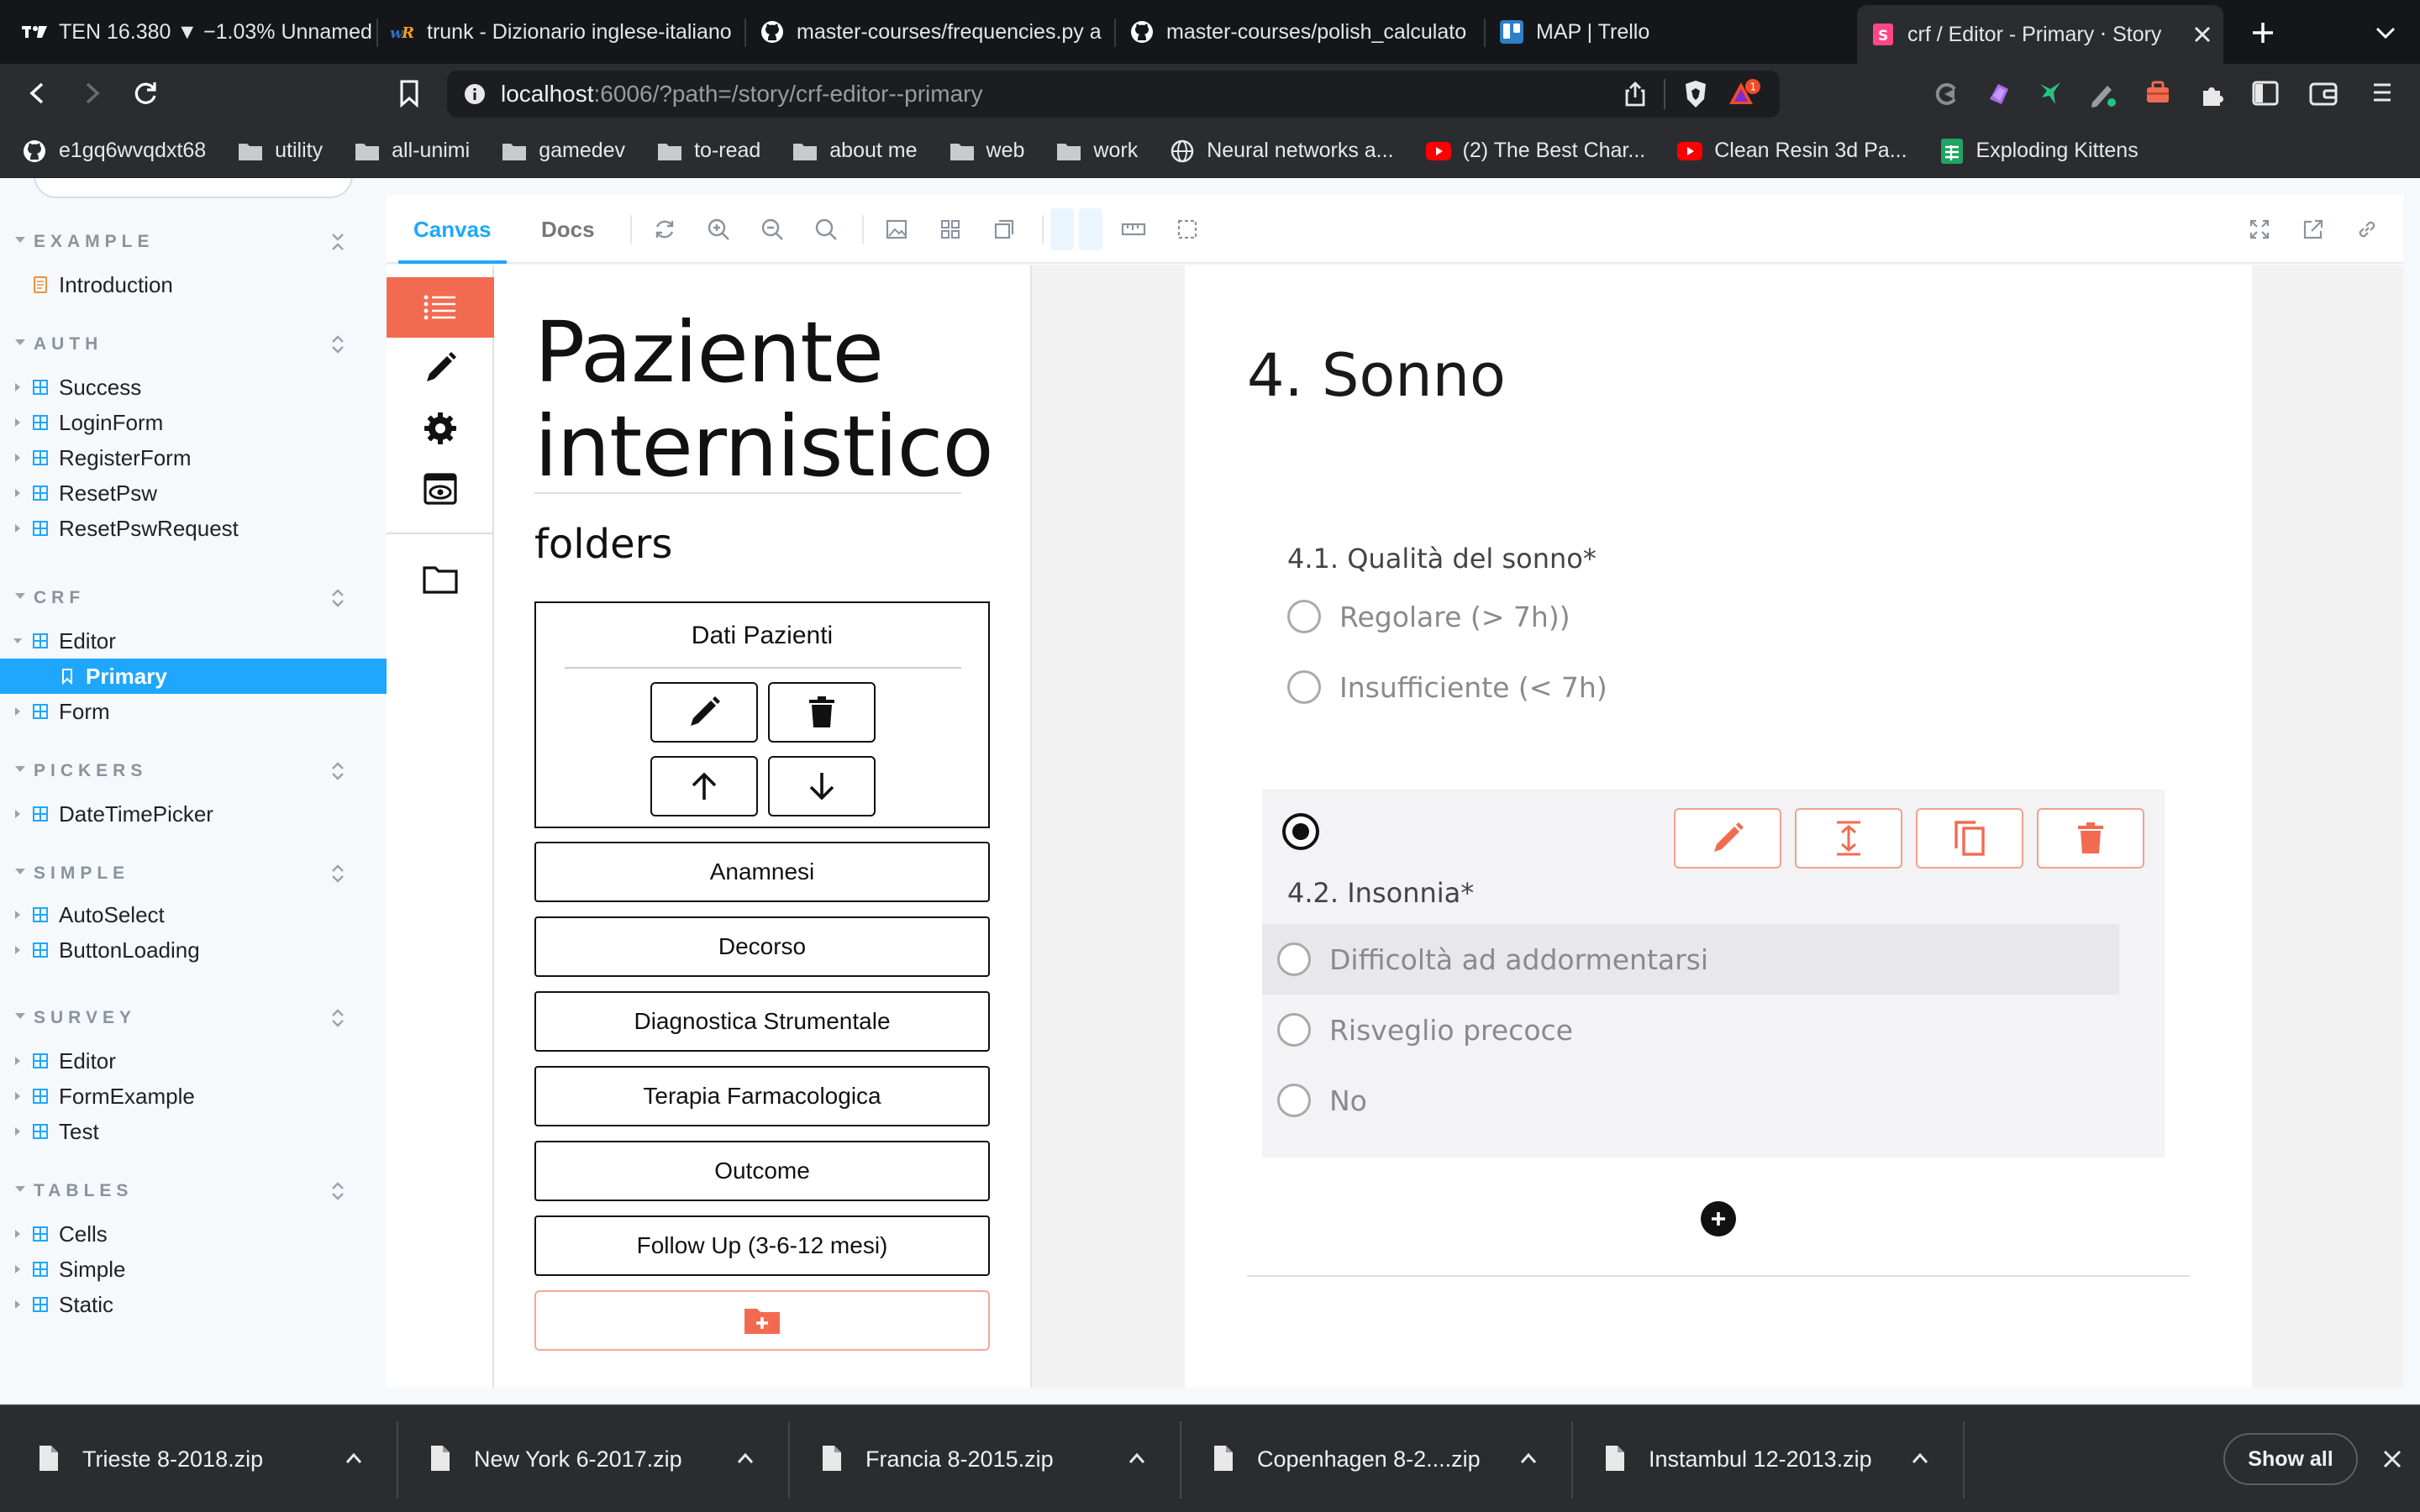 The width and height of the screenshot is (2420, 1512). I want to click on sidebar-item-static: Static, so click(193, 1304).